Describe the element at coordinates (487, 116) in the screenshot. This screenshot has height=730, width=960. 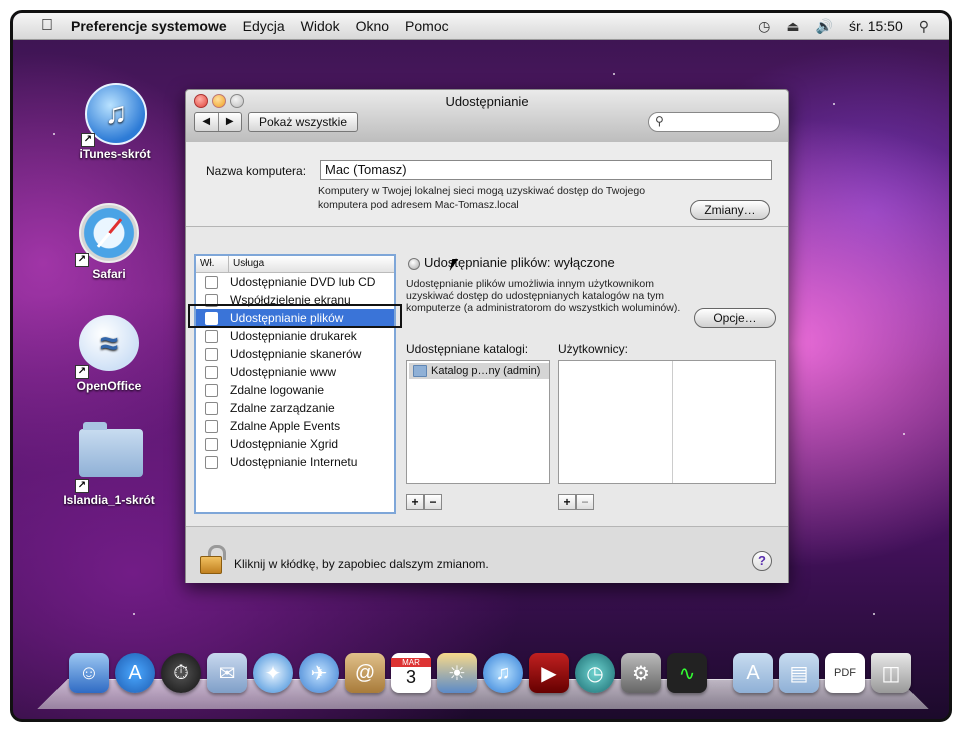
I see `window-titlebar: Udostępnianie ◀ ▶ Pokaż wszystkie ⚲` at that location.